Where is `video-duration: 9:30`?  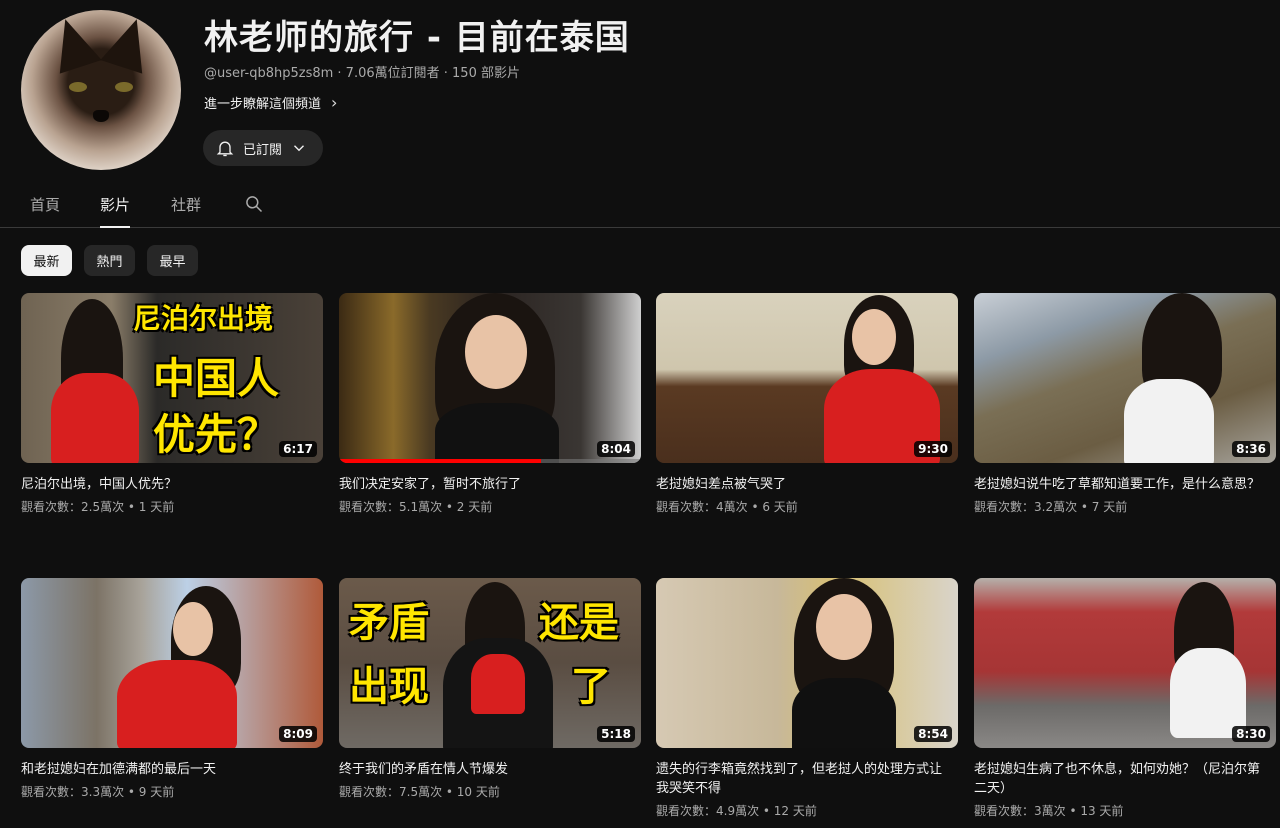
video-duration: 9:30 is located at coordinates (933, 449).